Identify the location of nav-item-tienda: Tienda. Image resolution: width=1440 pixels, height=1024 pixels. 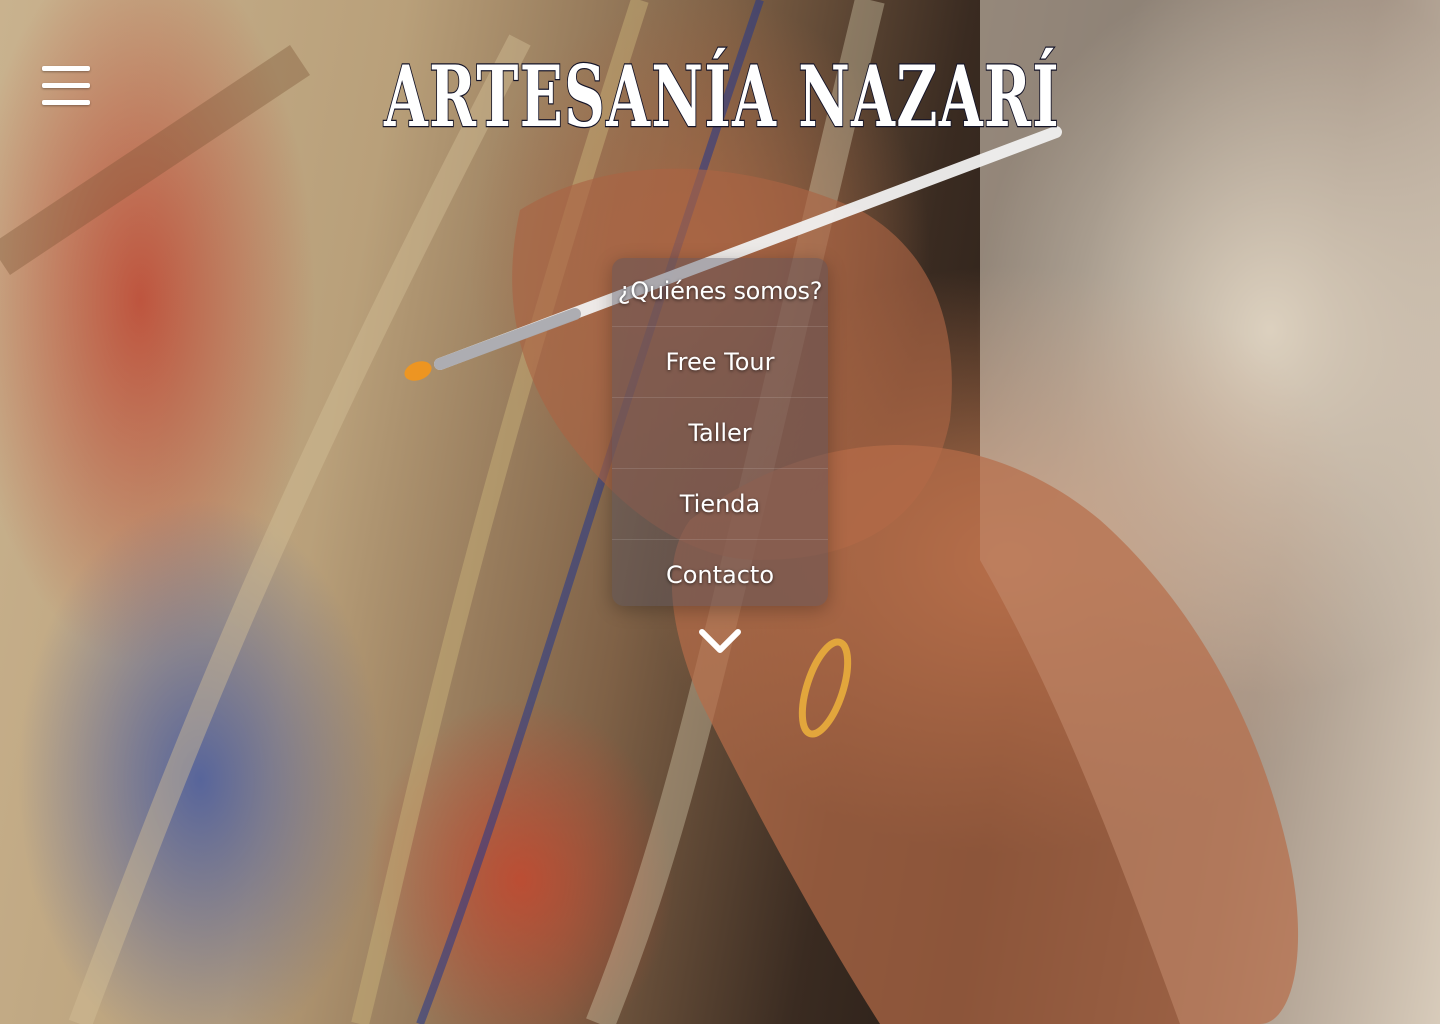
(720, 504).